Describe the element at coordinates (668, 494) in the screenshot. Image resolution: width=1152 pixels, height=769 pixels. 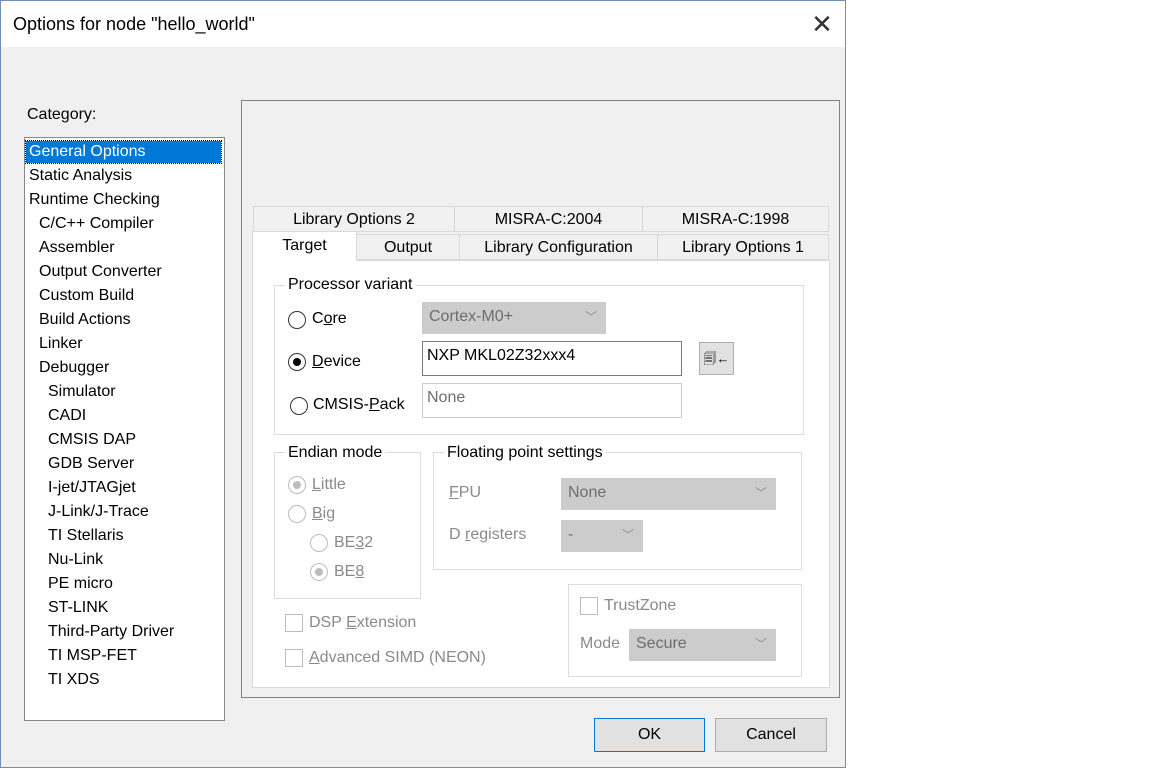
I see `fpu-select: None ﹀` at that location.